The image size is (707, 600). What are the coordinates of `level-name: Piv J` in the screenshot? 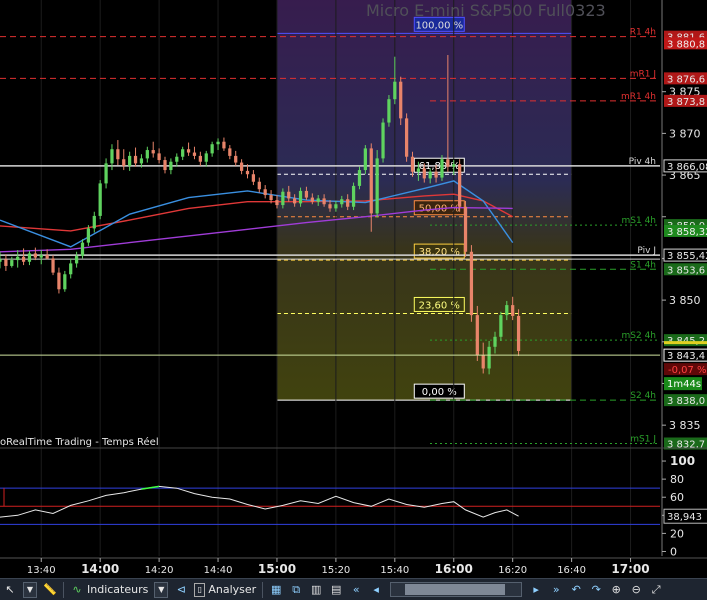 It's located at (646, 251).